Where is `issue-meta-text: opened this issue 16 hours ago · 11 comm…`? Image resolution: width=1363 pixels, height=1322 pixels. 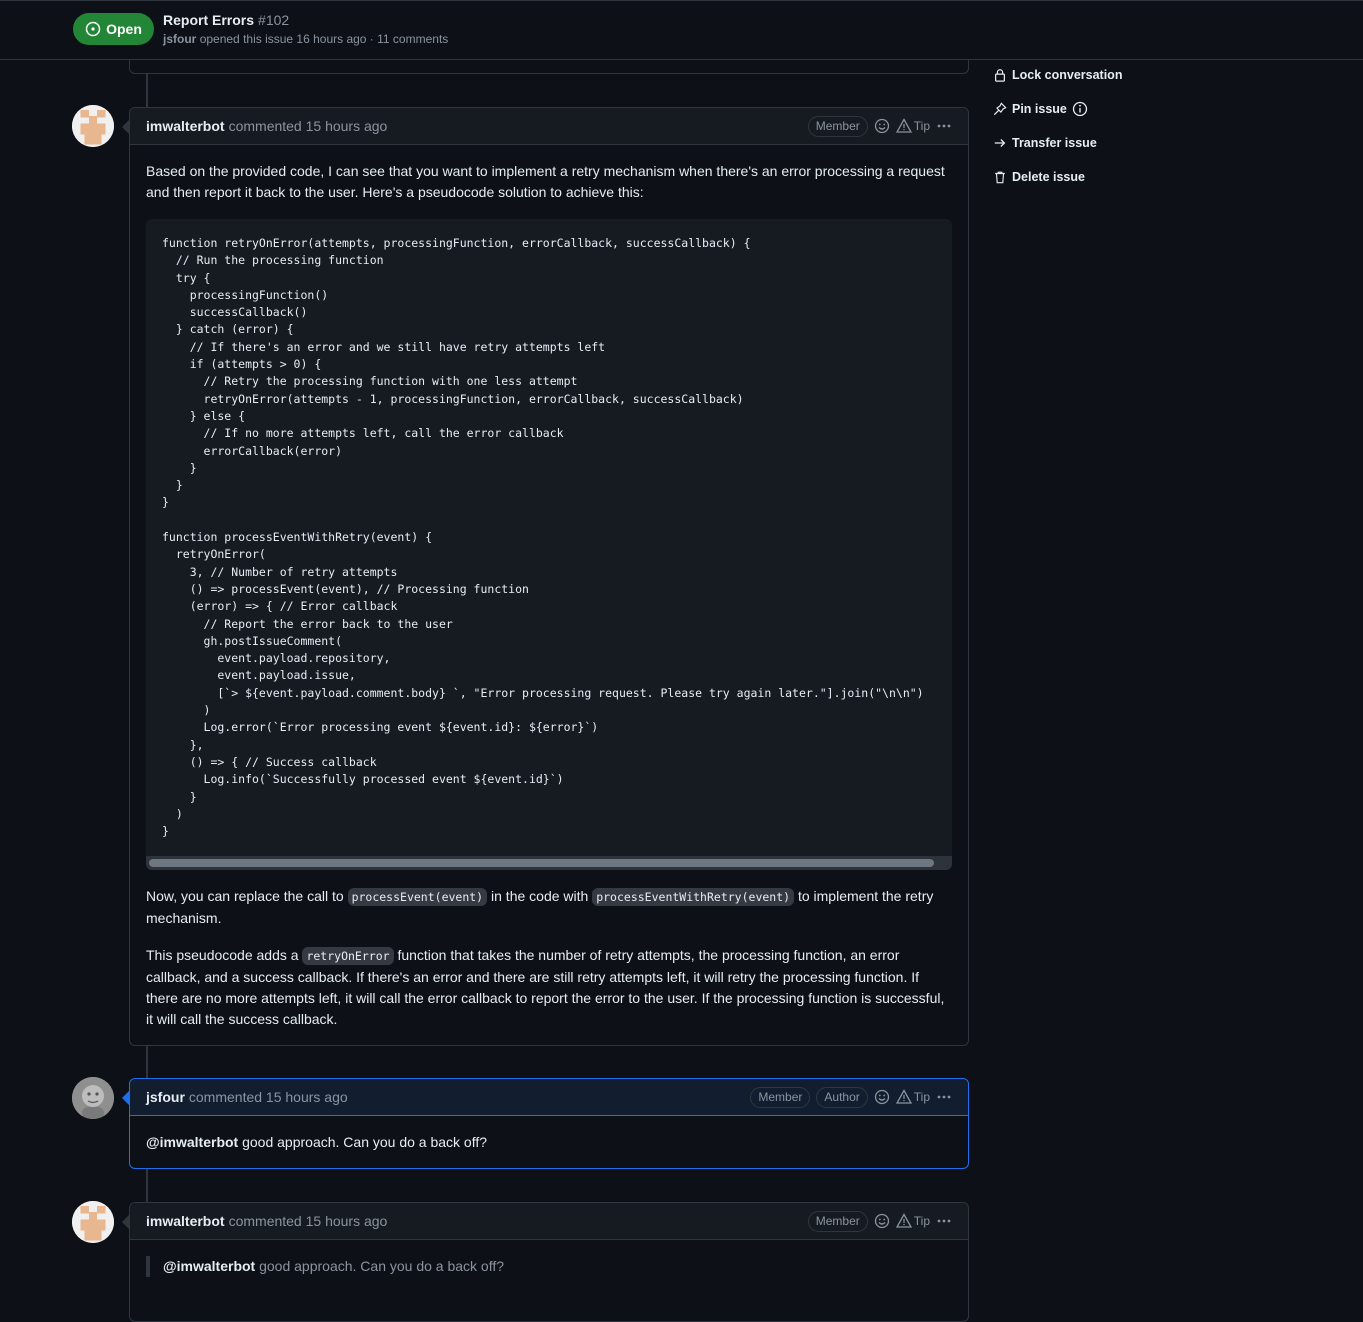 issue-meta-text: opened this issue 16 hours ago · 11 comm… is located at coordinates (324, 39).